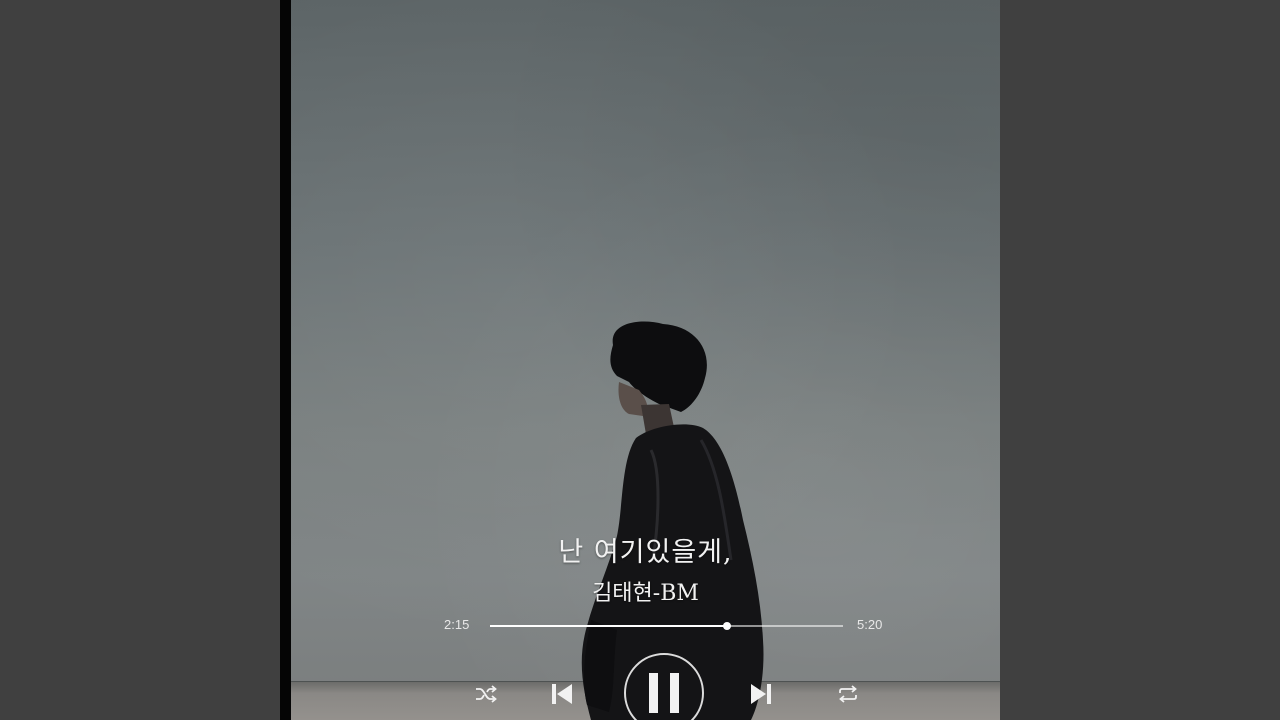 The width and height of the screenshot is (1280, 720). I want to click on elapsed-time: 2:15, so click(457, 624).